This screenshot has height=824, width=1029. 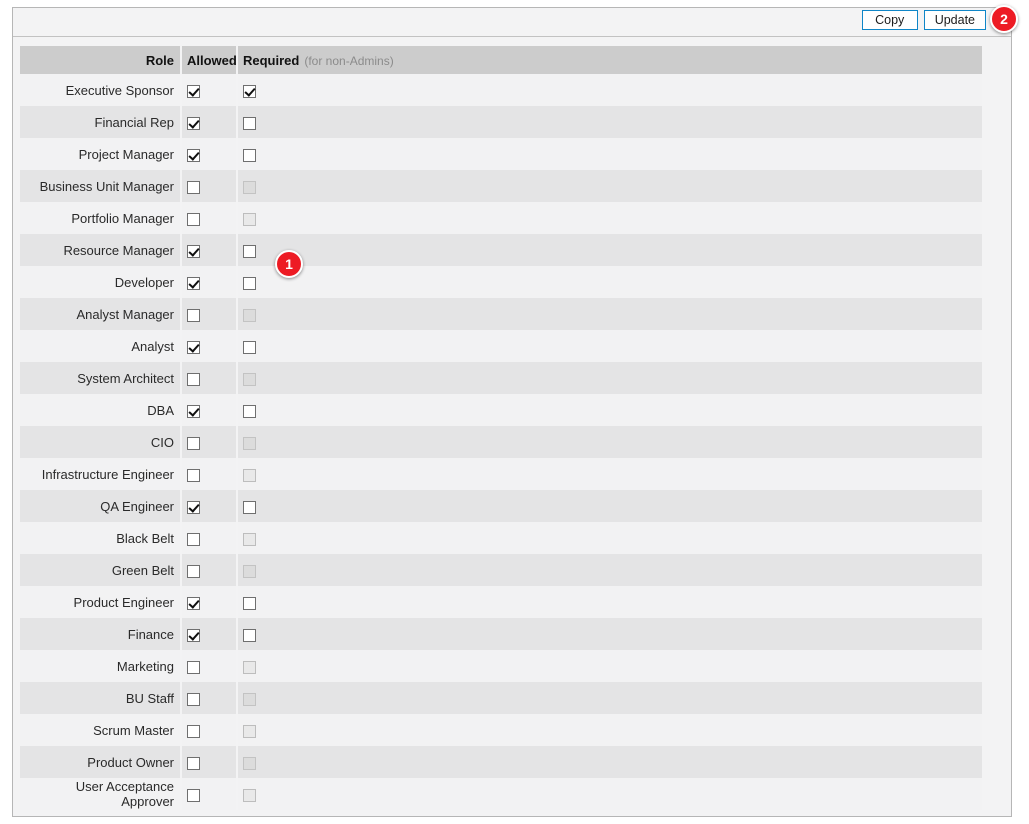 What do you see at coordinates (101, 442) in the screenshot?
I see `role-name-cell: CIO` at bounding box center [101, 442].